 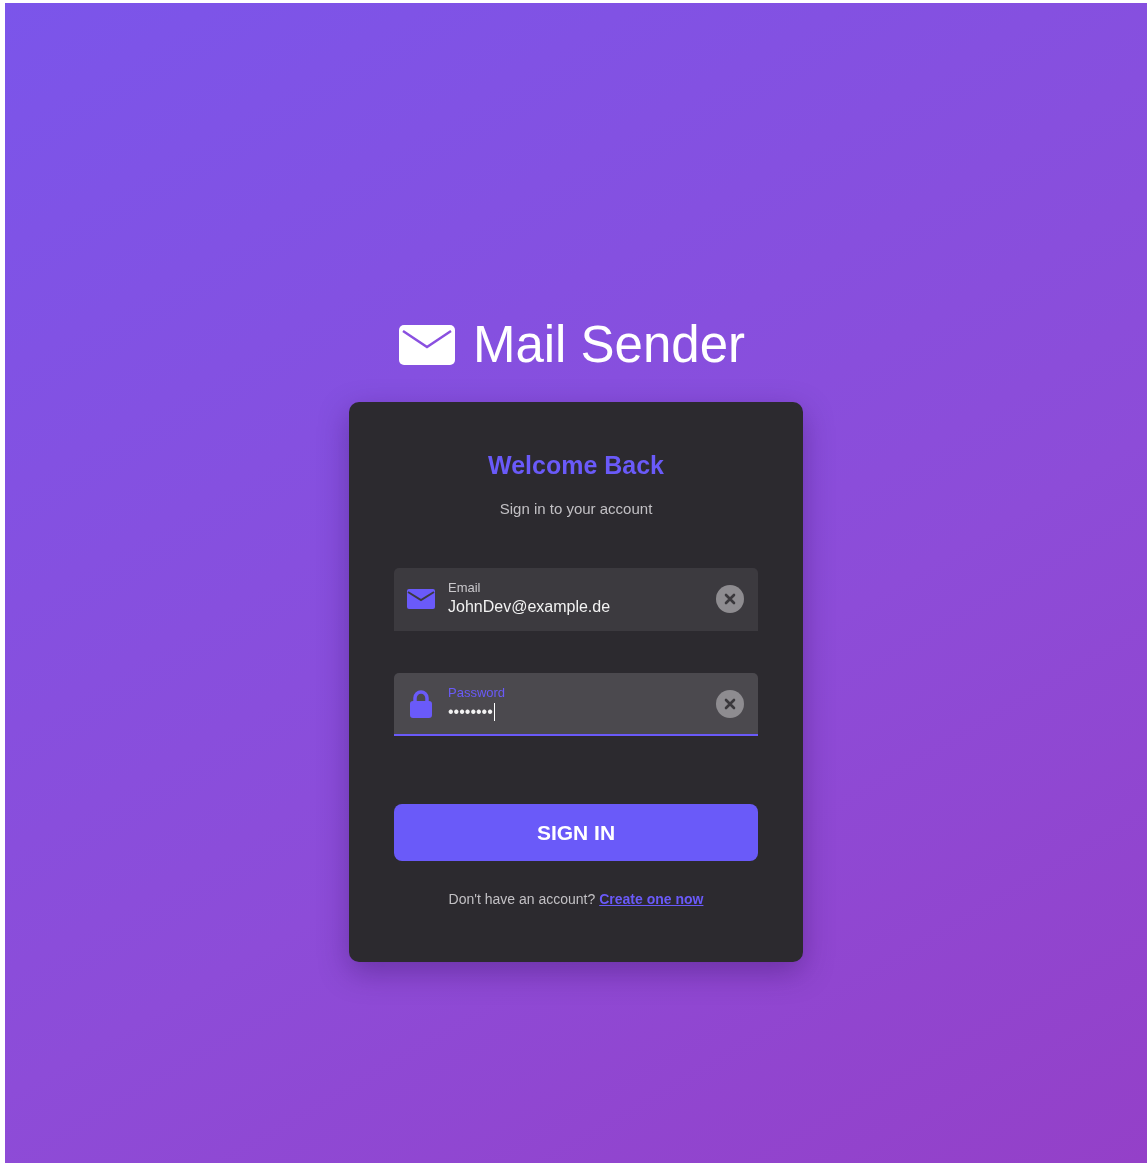 I want to click on field-value: JohnDev@example.de, so click(x=529, y=606).